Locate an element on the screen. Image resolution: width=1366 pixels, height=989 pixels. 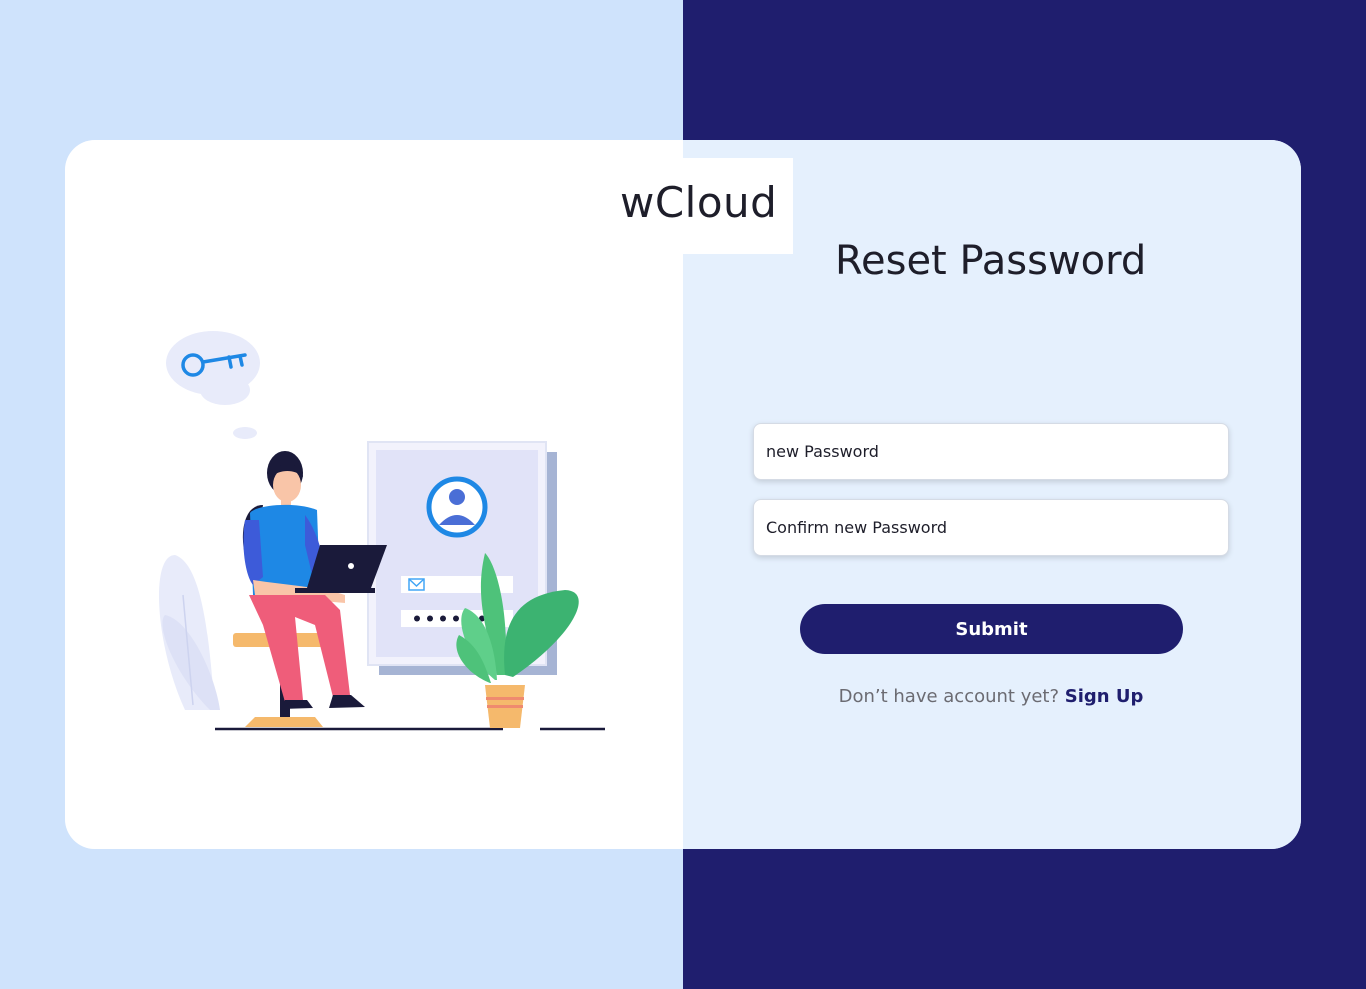
signup-prompt: Don’t have account yet? is located at coordinates (949, 696).